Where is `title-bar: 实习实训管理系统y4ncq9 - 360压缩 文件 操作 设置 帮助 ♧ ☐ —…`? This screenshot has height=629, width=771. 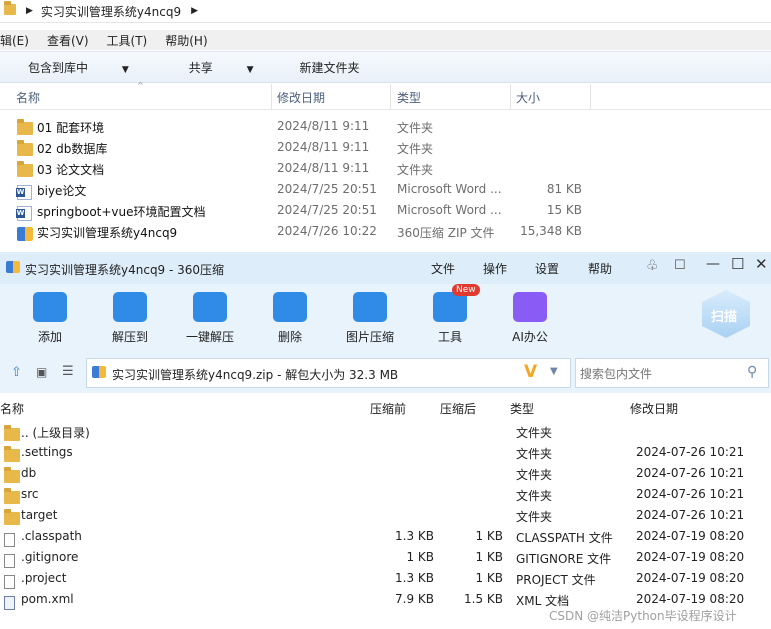
title-bar: 实习实训管理系统y4ncq9 - 360压缩 文件 操作 设置 帮助 ♧ ☐ —… is located at coordinates (385, 268).